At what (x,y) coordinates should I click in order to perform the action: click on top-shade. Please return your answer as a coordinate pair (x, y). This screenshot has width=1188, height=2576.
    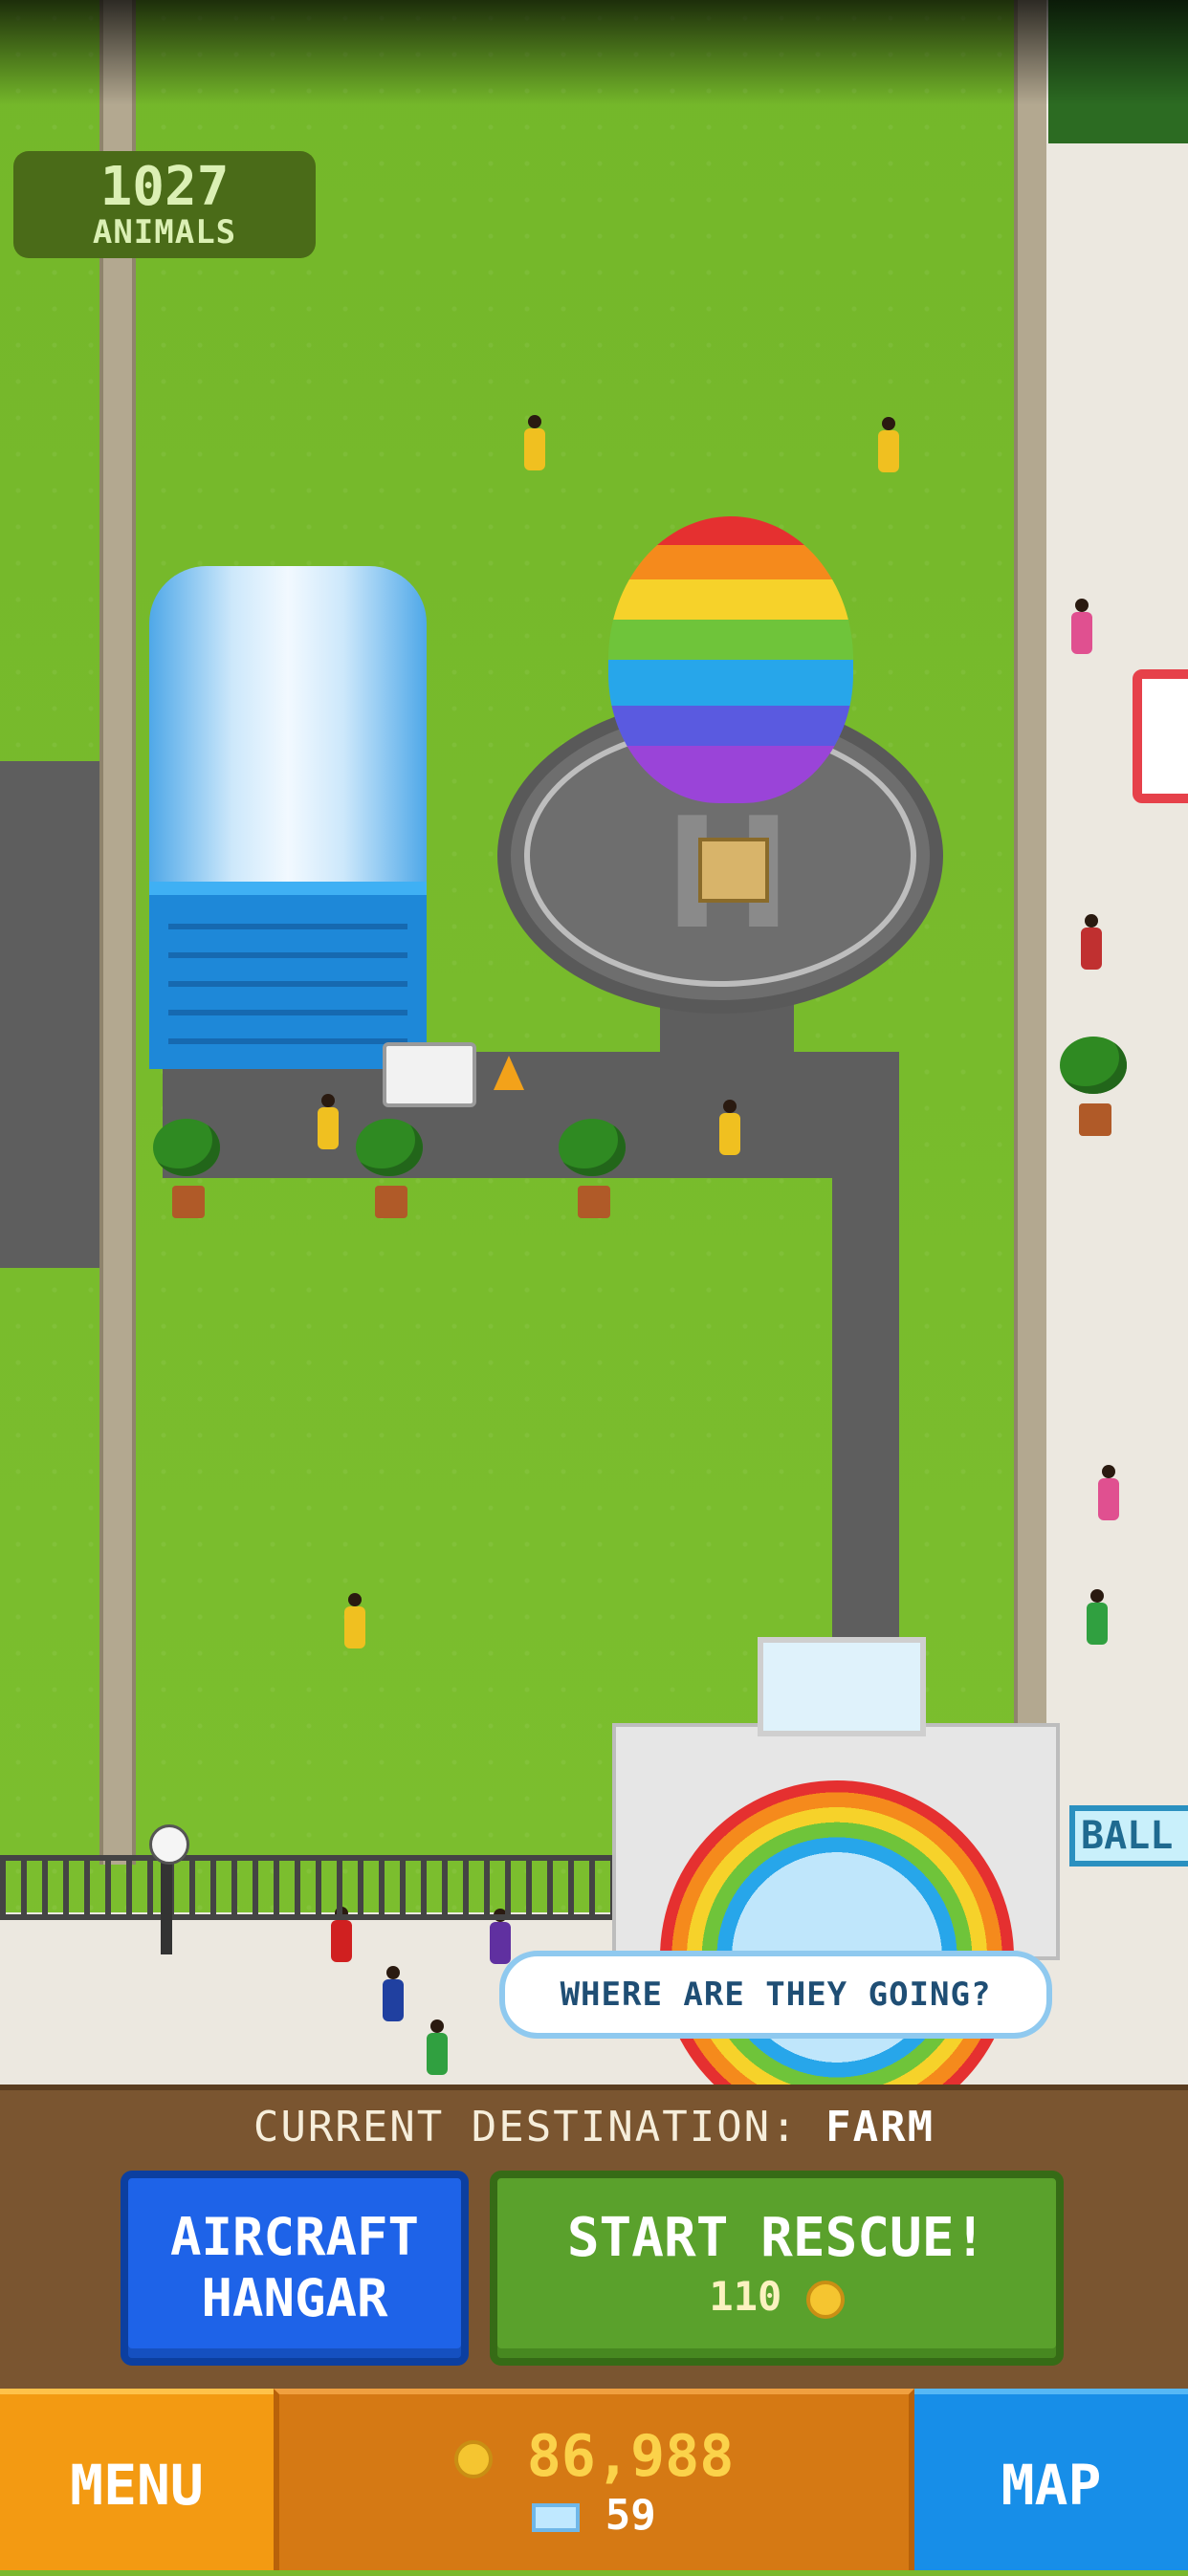
    Looking at the image, I should click on (594, 52).